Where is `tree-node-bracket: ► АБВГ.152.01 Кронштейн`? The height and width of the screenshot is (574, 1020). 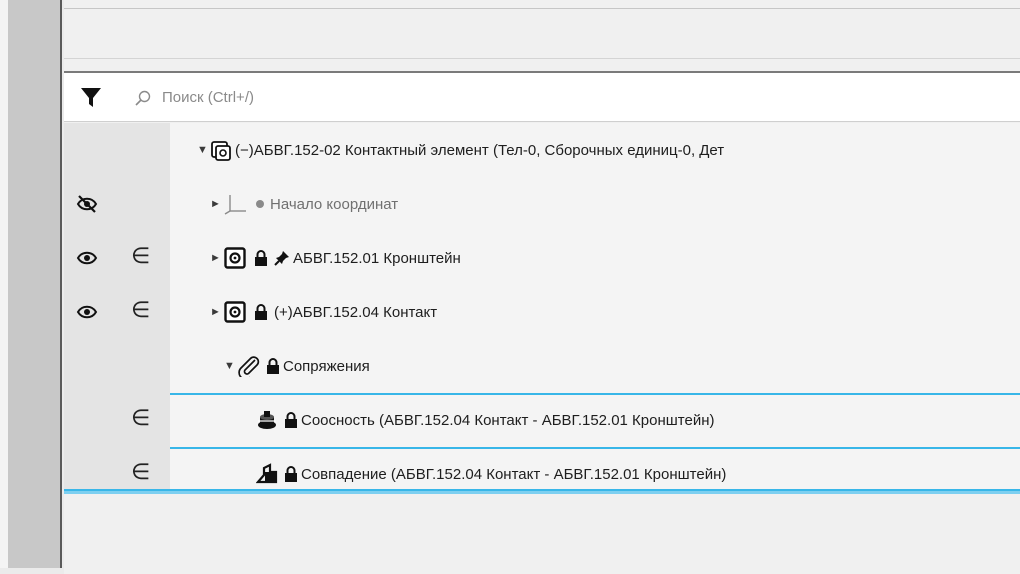
tree-node-bracket: ► АБВГ.152.01 Кронштейн is located at coordinates (335, 258).